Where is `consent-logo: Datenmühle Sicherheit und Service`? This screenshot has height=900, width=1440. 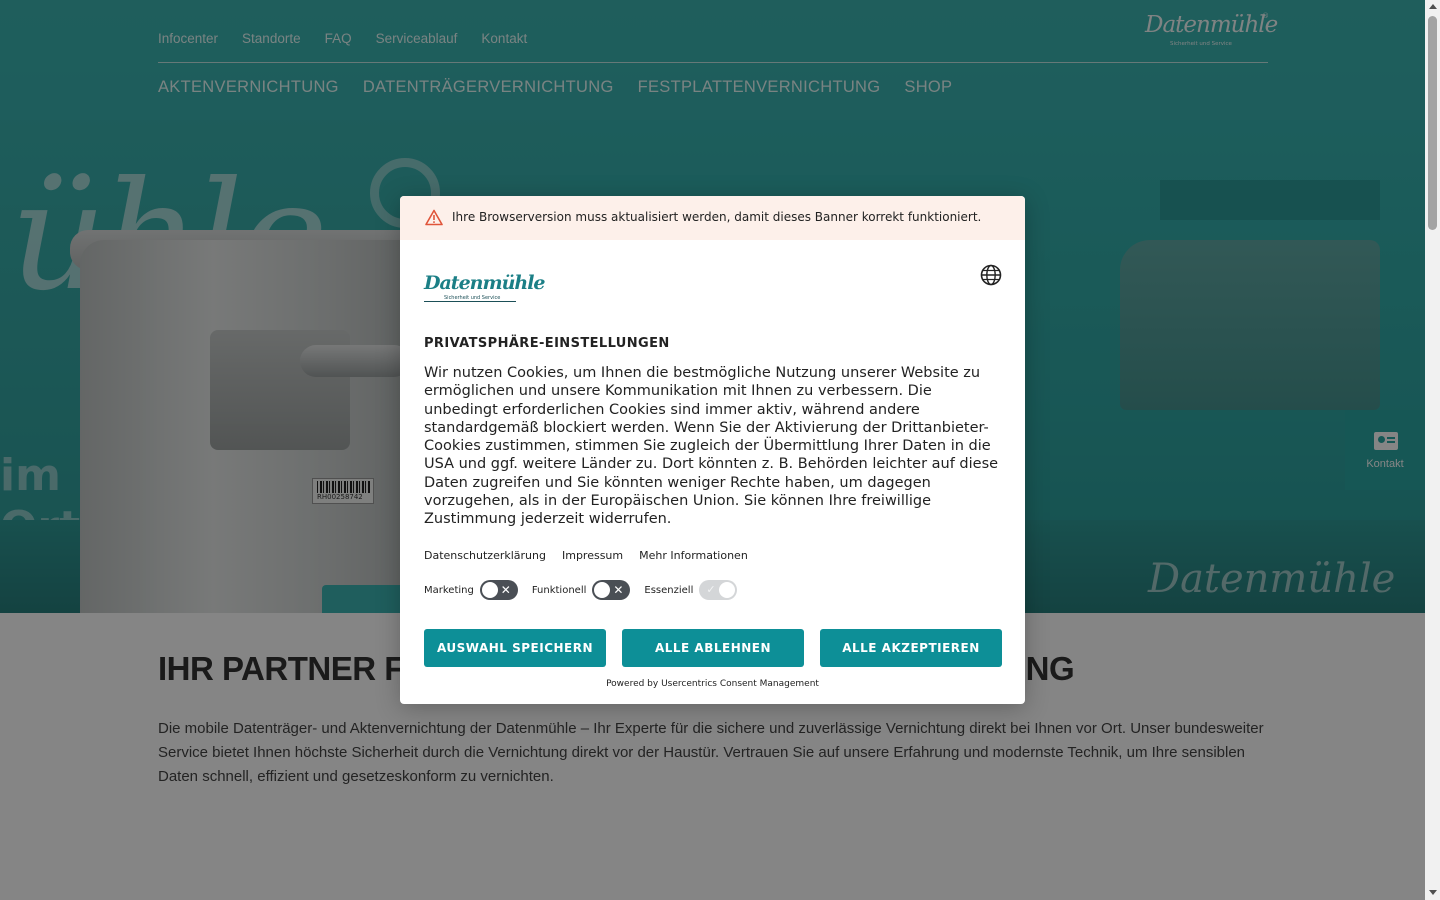 consent-logo: Datenmühle Sicherheit und Service is located at coordinates (485, 288).